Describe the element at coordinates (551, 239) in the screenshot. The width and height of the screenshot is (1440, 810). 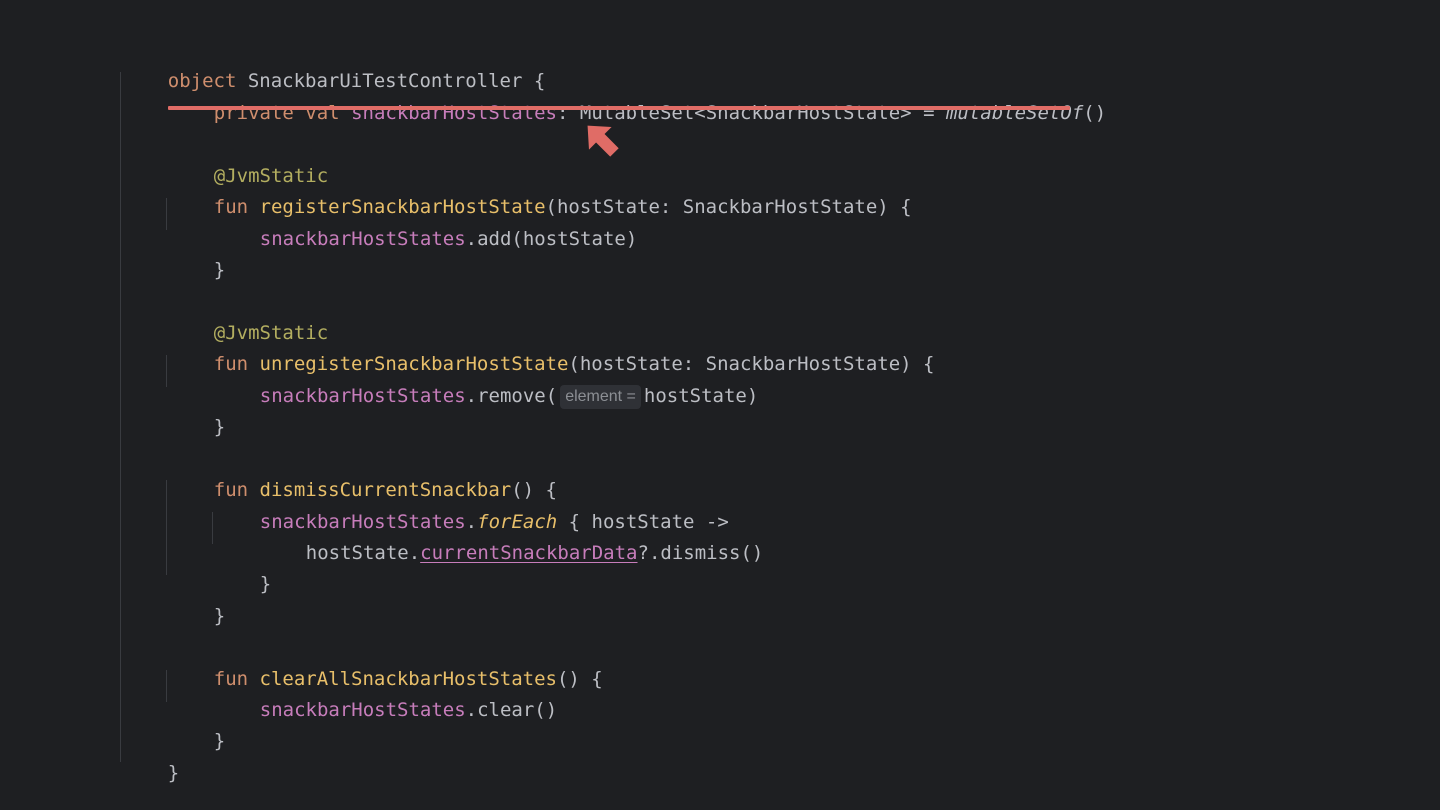
I see `call: .add(hostState)` at that location.